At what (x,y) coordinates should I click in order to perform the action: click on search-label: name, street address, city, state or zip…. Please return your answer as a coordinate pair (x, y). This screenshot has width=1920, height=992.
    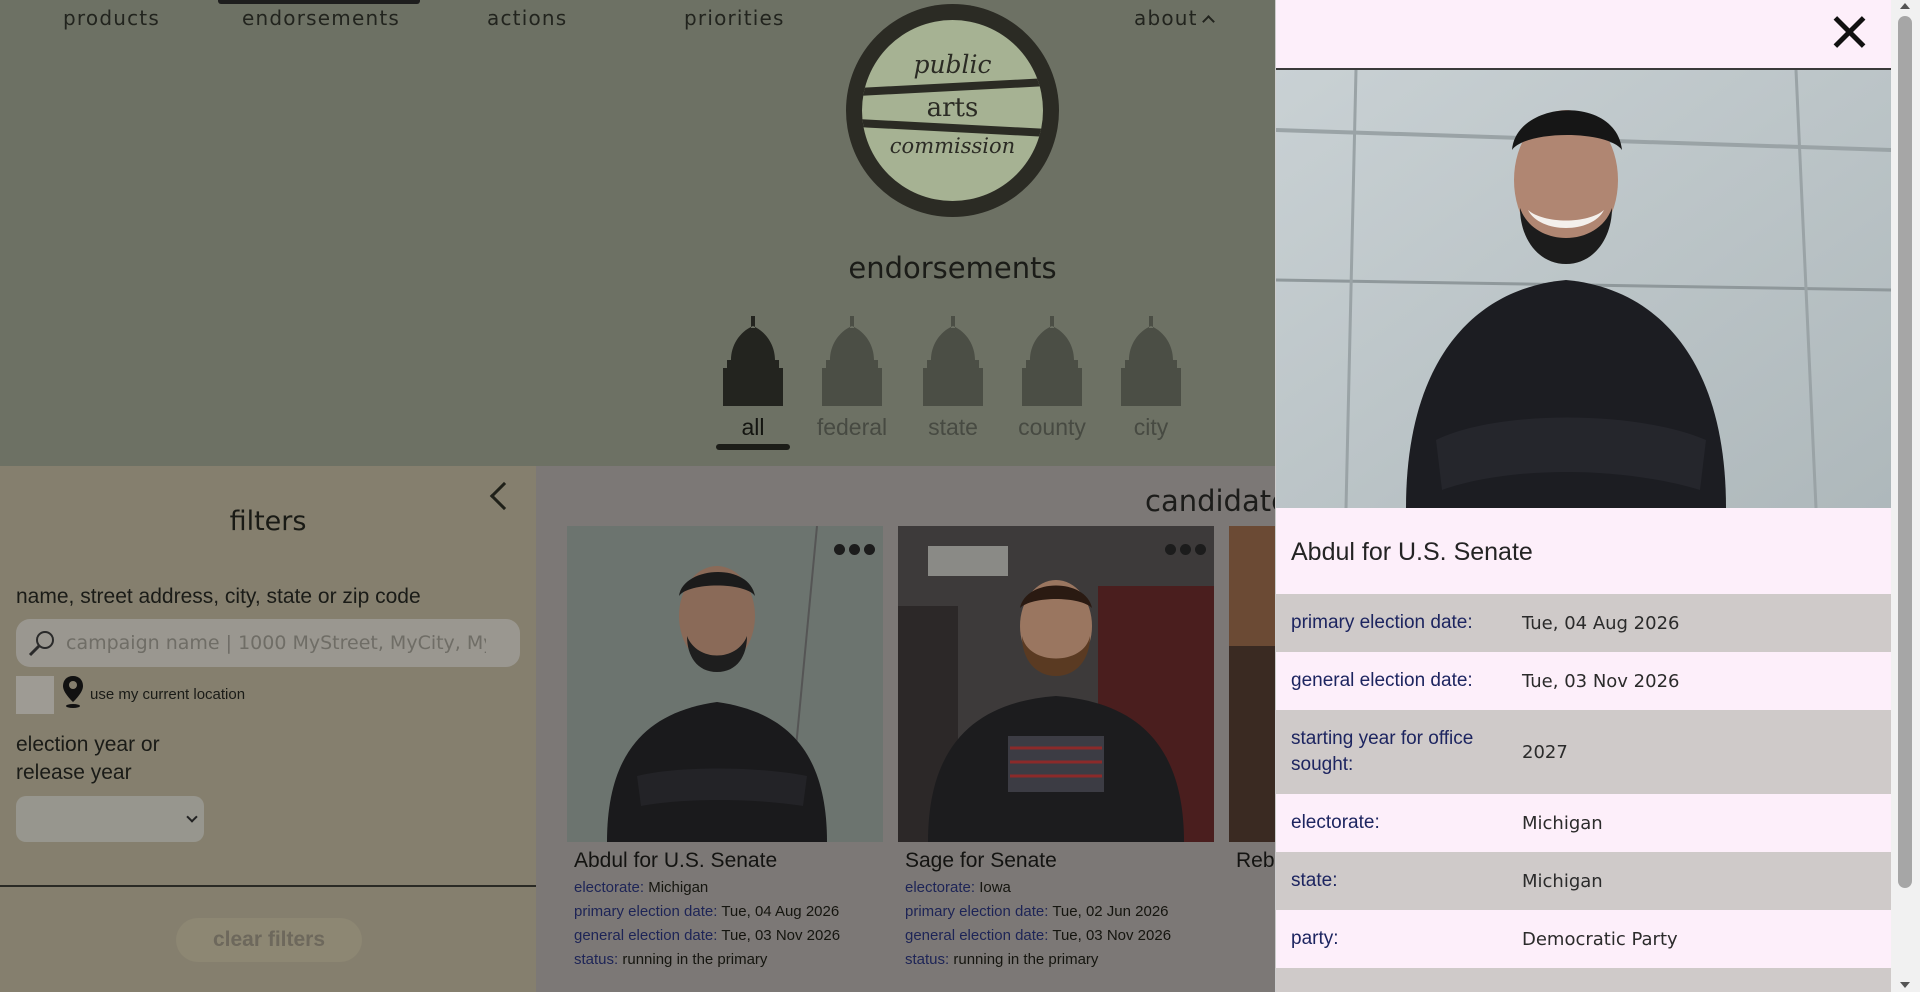
    Looking at the image, I should click on (218, 596).